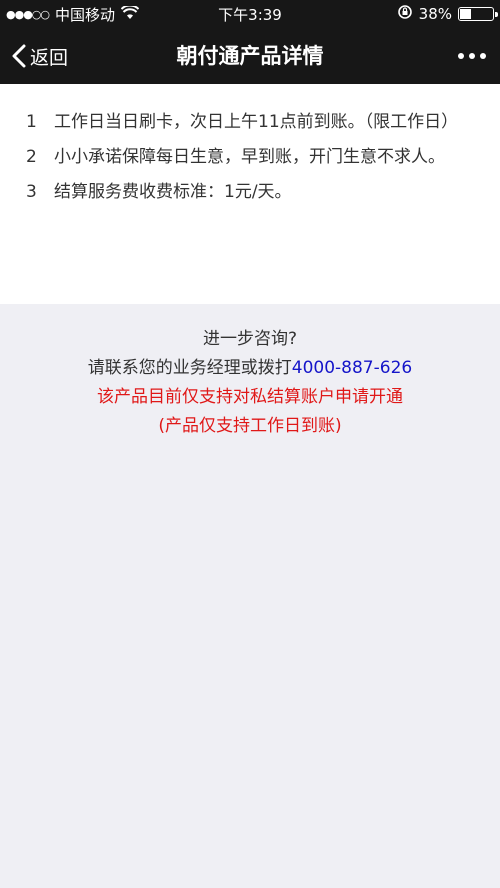 The image size is (500, 888). I want to click on detail-text: 小小承诺保障每日生意，早到账，开门生意不求人。, so click(249, 157).